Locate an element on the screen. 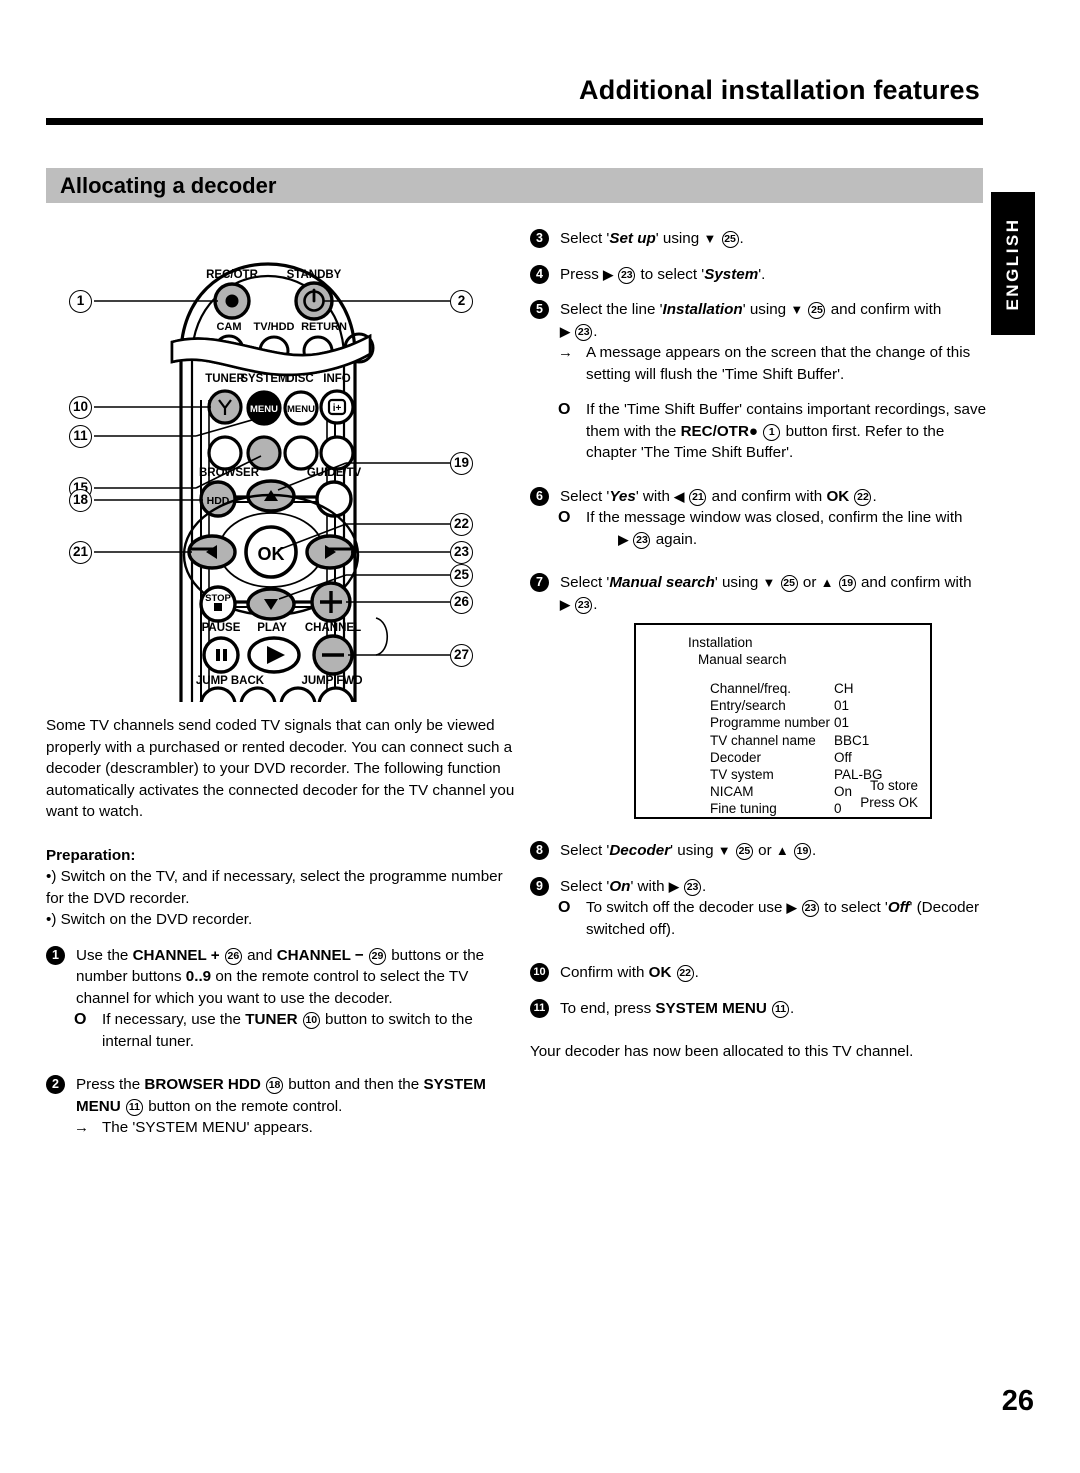  screen-row: Decoder Off is located at coordinates (817, 757).